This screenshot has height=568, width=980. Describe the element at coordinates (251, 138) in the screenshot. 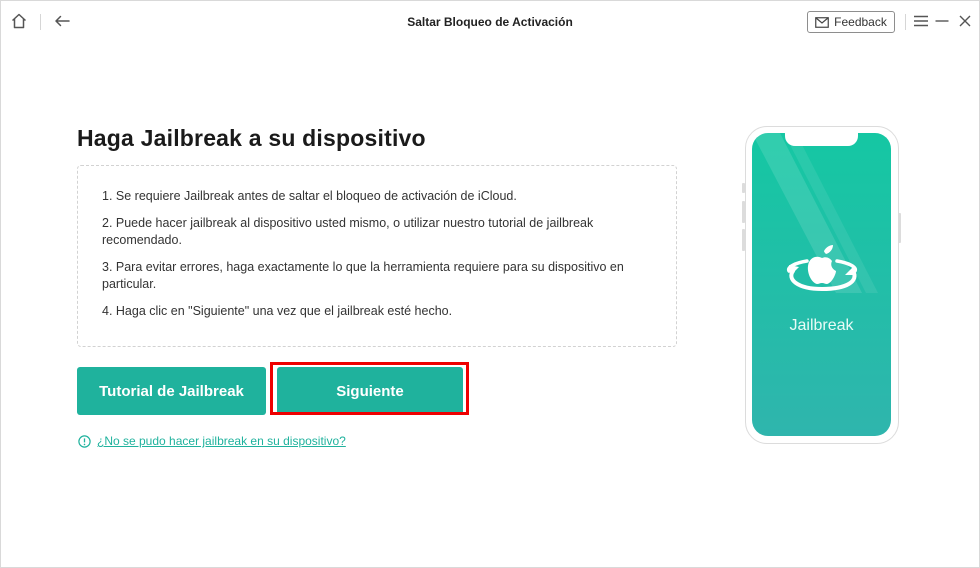

I see `page-title: Haga Jailbreak a su dispositivo` at that location.